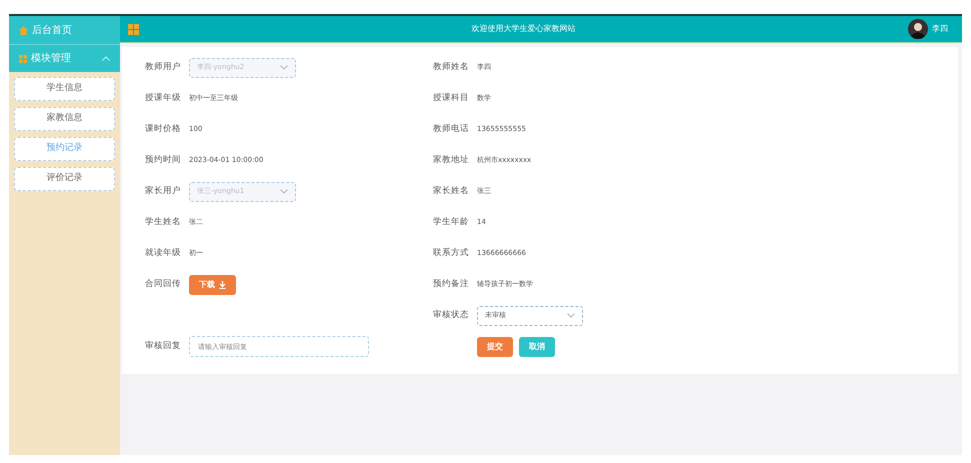 Image resolution: width=971 pixels, height=463 pixels. What do you see at coordinates (23, 58) in the screenshot?
I see `grid-icon` at bounding box center [23, 58].